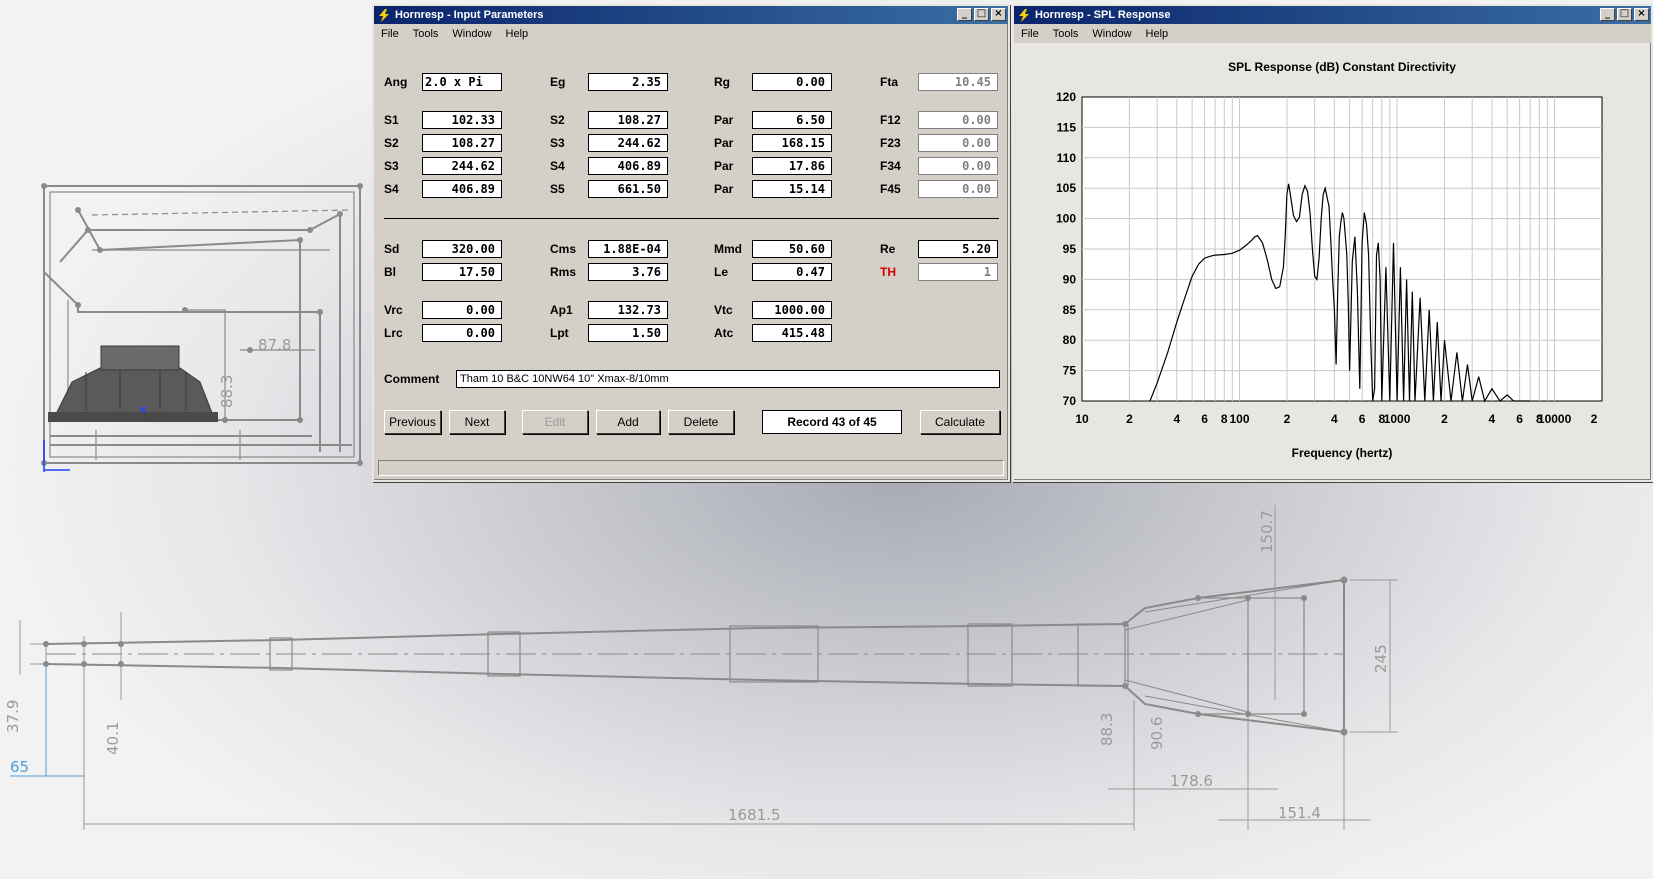  I want to click on comment-field: Tham 10 B&C 10NW64 10" Xmax-8/10mm, so click(728, 379).